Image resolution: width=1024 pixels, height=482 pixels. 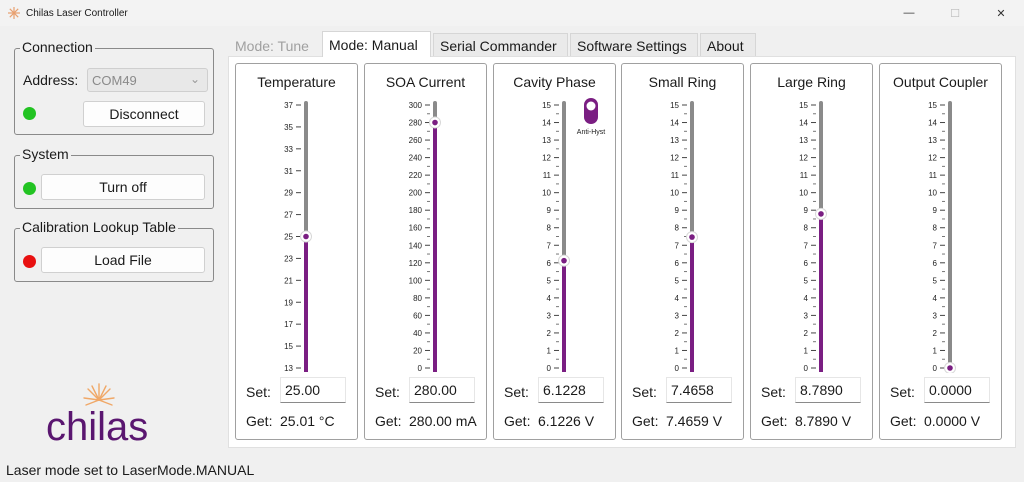 What do you see at coordinates (144, 114) in the screenshot?
I see `disconnect-button: Disconnect` at bounding box center [144, 114].